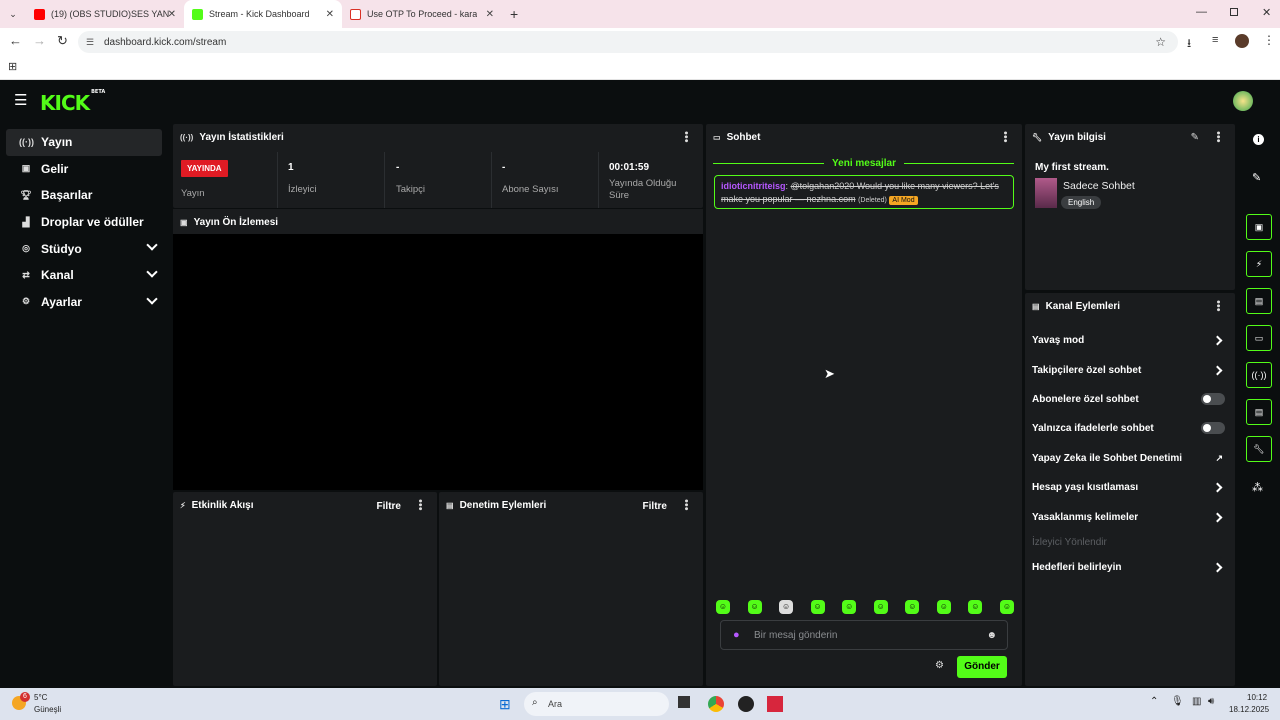  I want to click on apps-grid-icon: ⊞, so click(12, 66).